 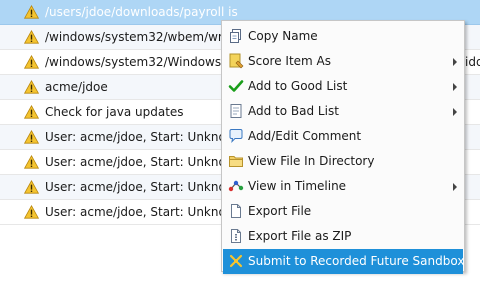 I want to click on timeline-icon, so click(x=236, y=186).